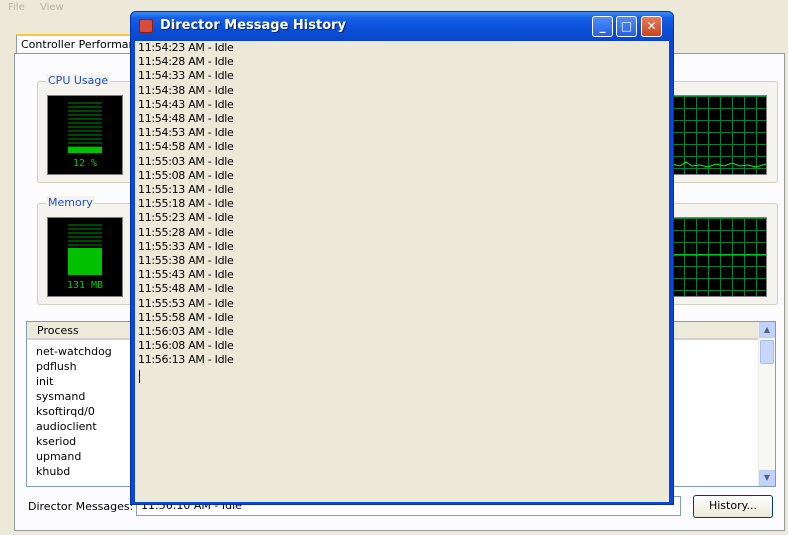  Describe the element at coordinates (74, 351) in the screenshot. I see `list-item: net-watchdog` at that location.